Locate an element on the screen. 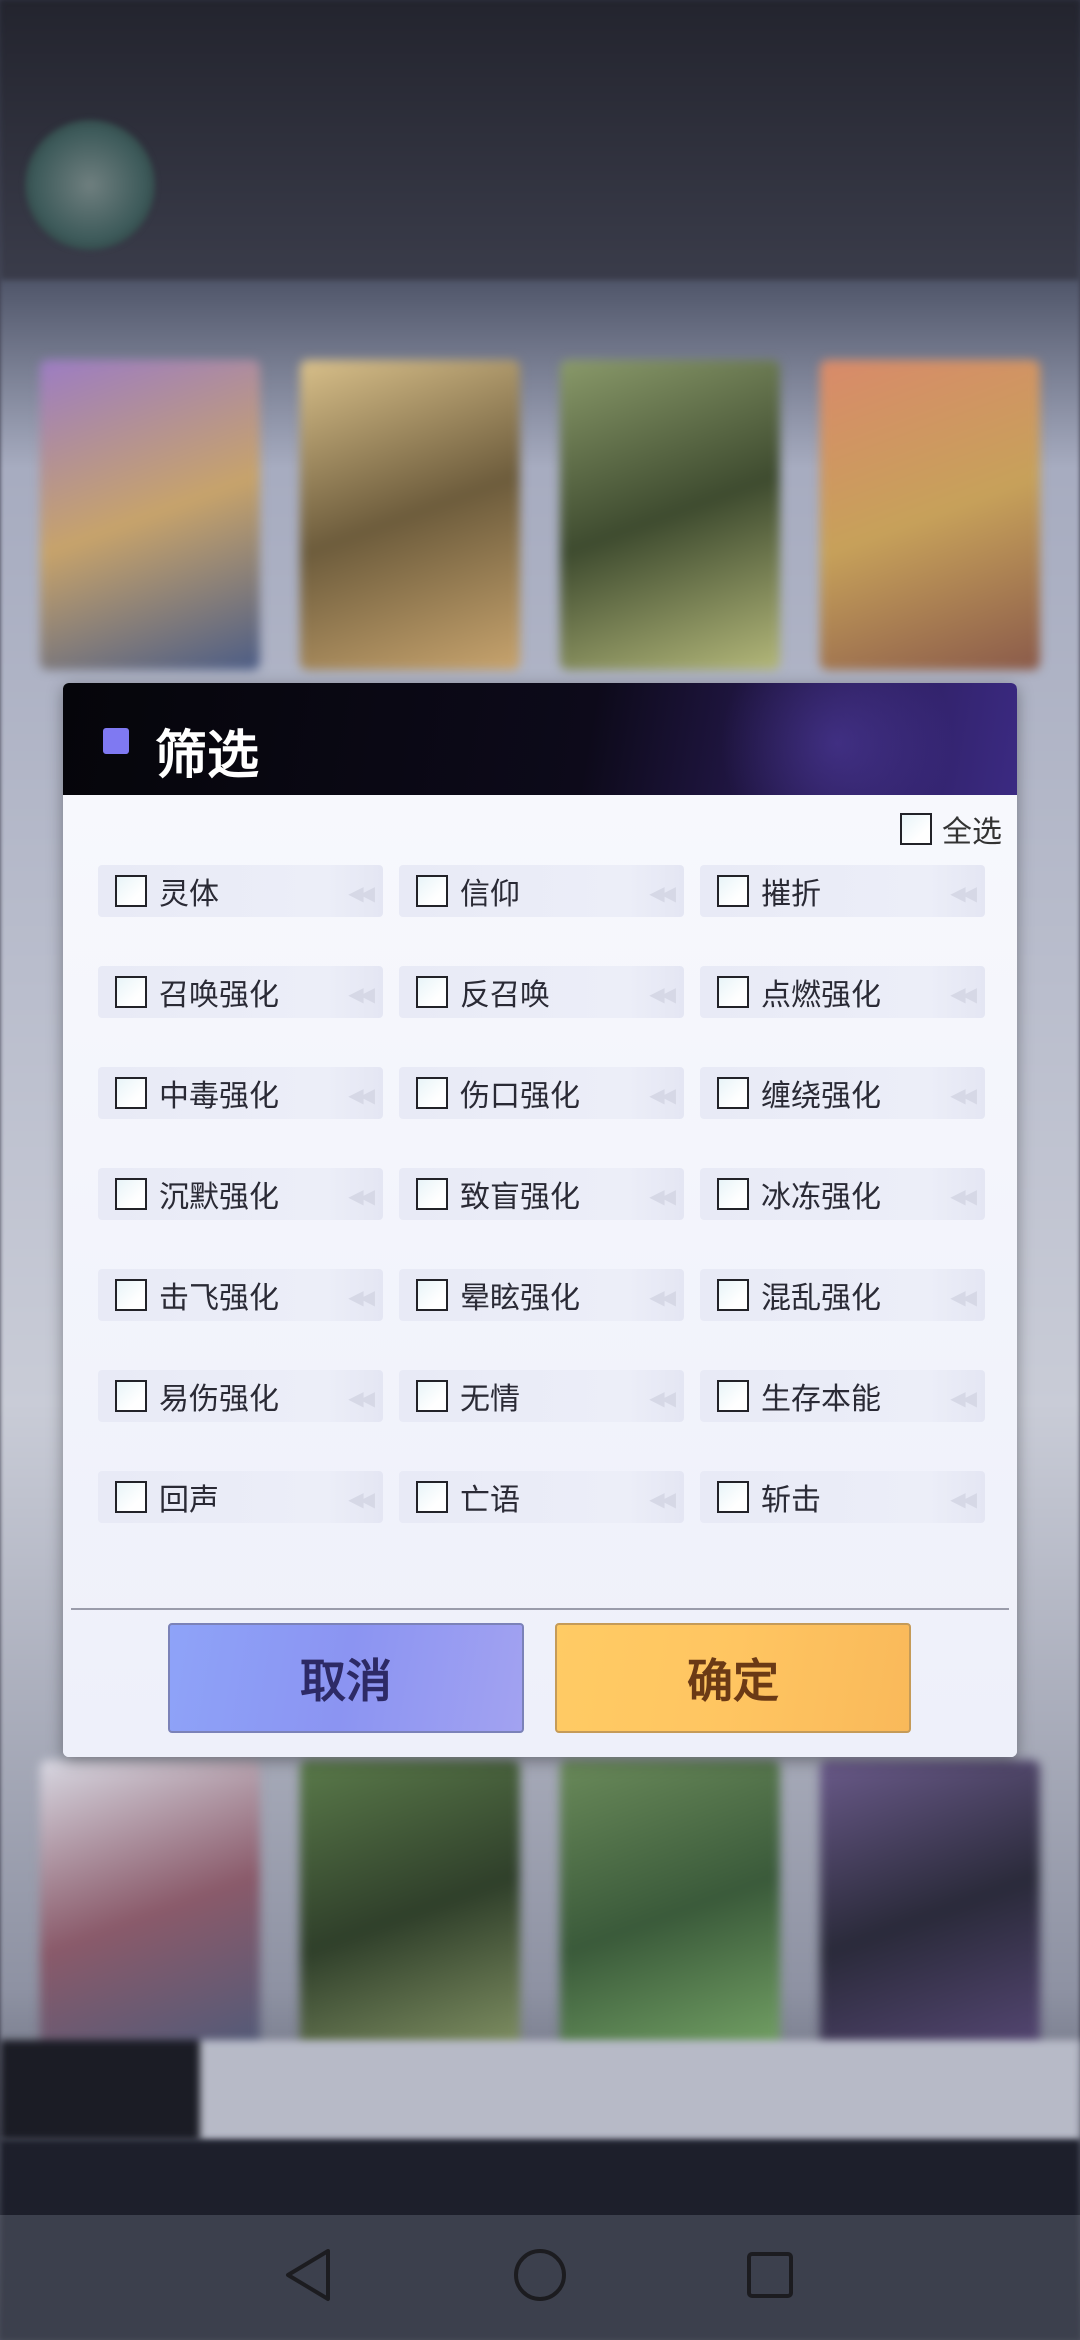 This screenshot has height=2340, width=1080. filter-option: 生存本能 ◀◀ is located at coordinates (842, 1396).